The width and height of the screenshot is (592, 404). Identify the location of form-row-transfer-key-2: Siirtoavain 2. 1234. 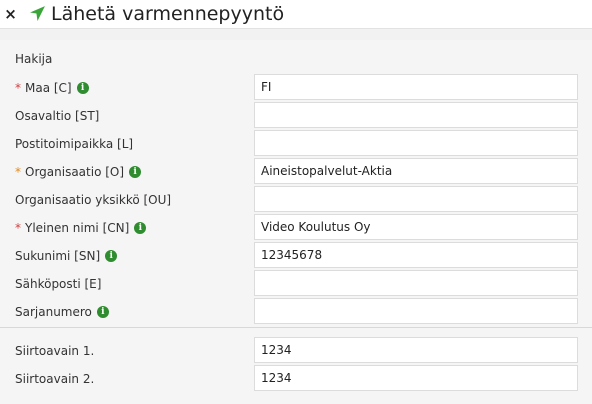
(296, 379).